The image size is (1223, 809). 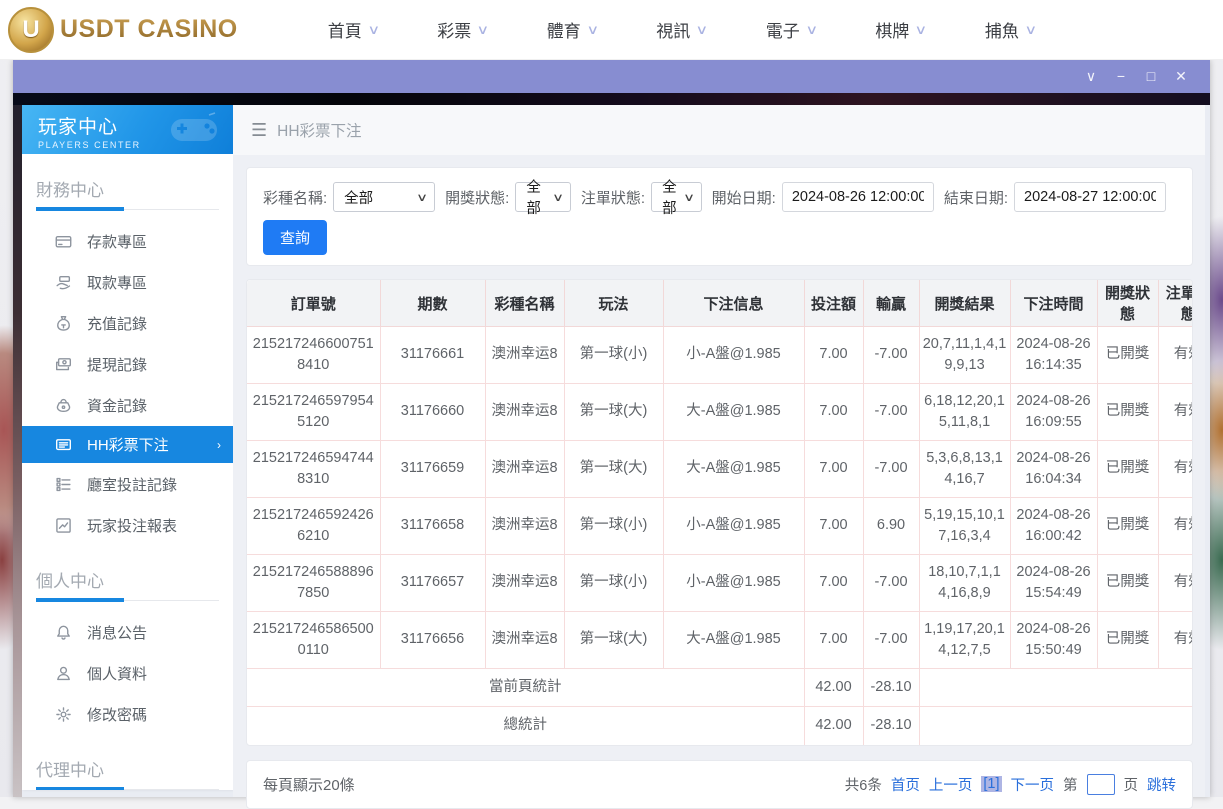 What do you see at coordinates (259, 130) in the screenshot?
I see `menu-toggle-icon: ☰` at bounding box center [259, 130].